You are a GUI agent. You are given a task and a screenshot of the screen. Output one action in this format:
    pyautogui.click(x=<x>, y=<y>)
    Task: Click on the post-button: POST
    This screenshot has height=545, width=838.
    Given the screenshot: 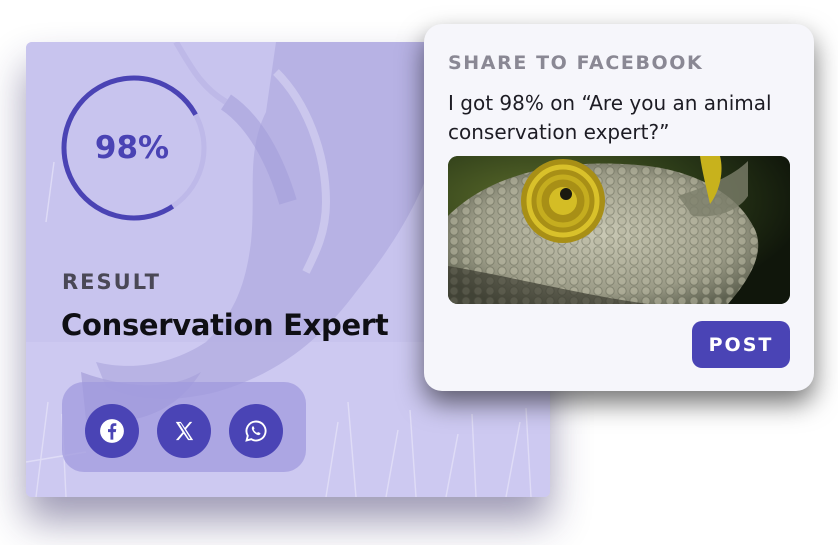 What is the action you would take?
    pyautogui.click(x=741, y=344)
    